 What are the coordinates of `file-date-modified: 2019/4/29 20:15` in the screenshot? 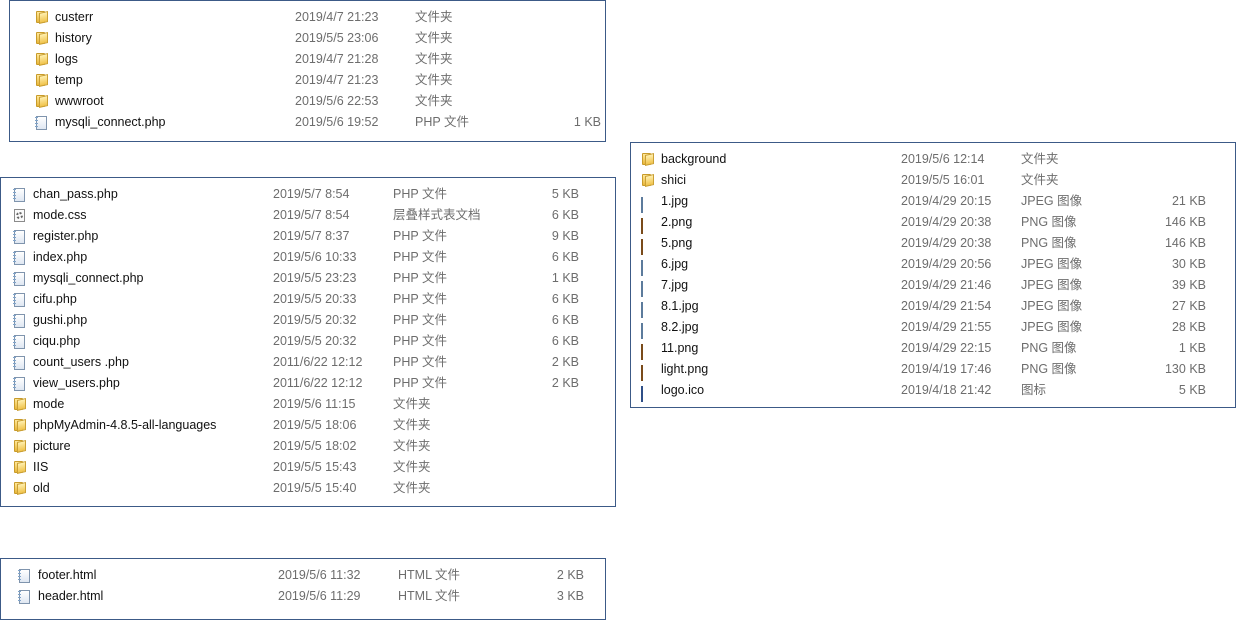 It's located at (946, 201).